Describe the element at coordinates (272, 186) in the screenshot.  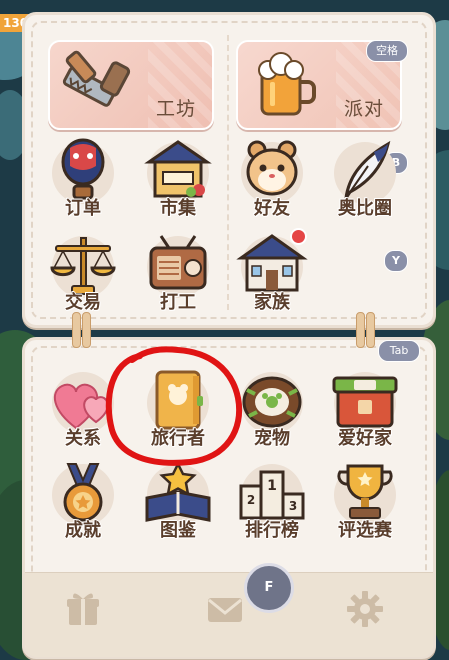
I see `friends-button: 好友` at that location.